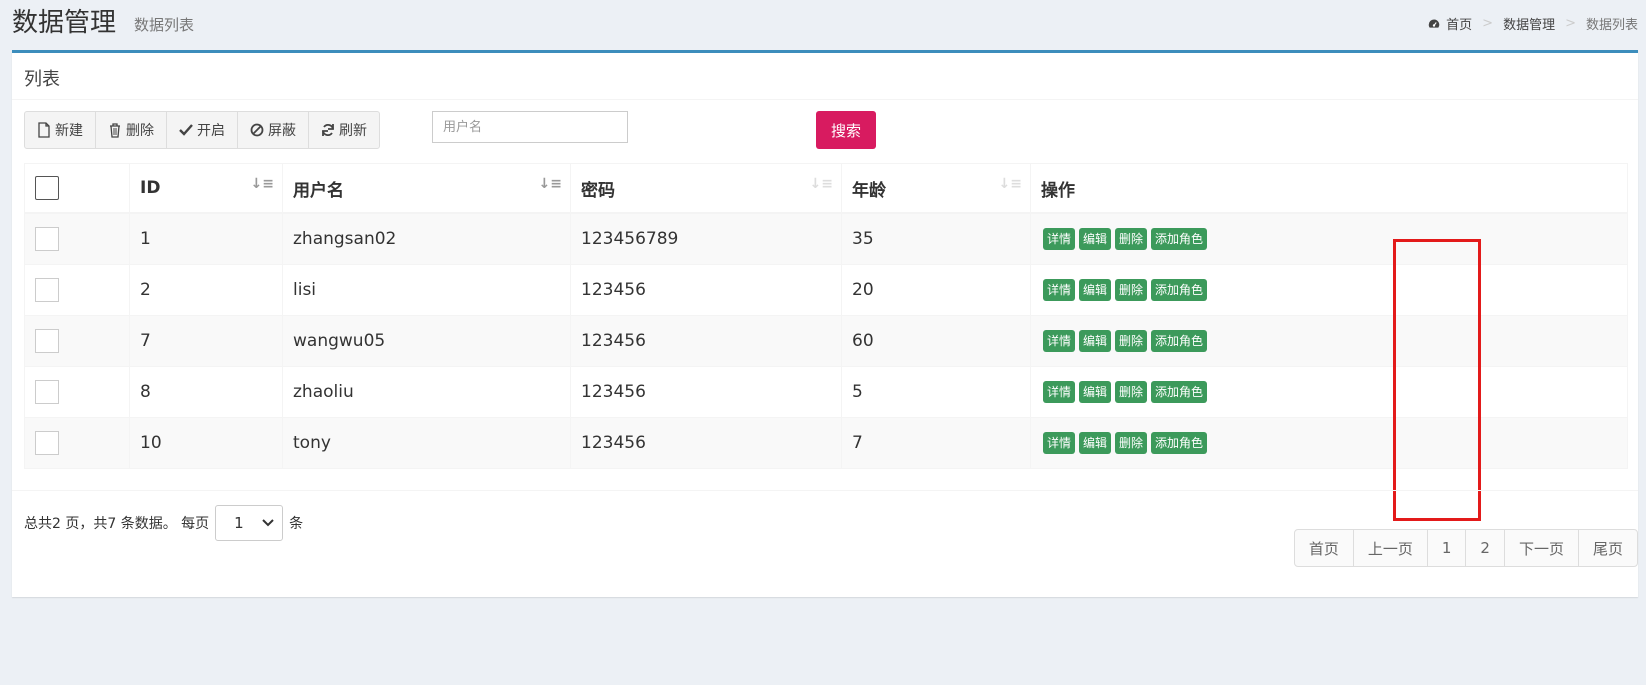  Describe the element at coordinates (846, 130) in the screenshot. I see `search-button: 搜索` at that location.